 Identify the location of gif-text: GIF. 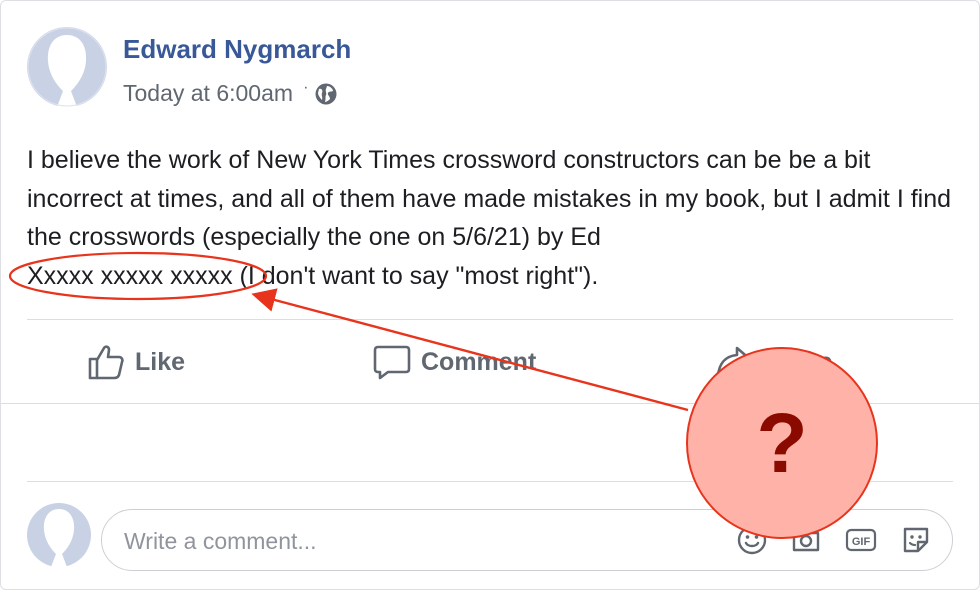
(861, 542).